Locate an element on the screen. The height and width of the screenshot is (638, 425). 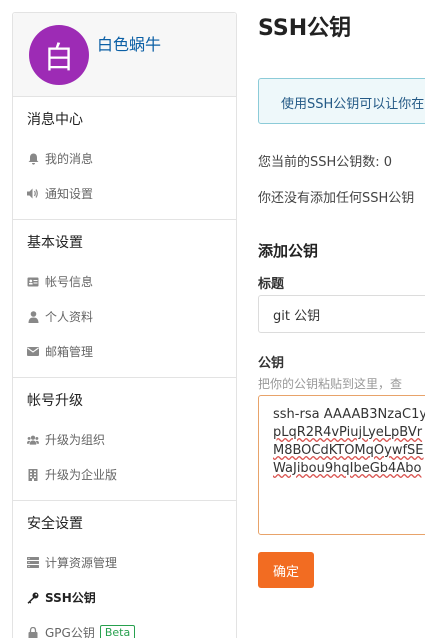
empty-state-text: 你还没有添加任何SSH公钥 is located at coordinates (336, 198).